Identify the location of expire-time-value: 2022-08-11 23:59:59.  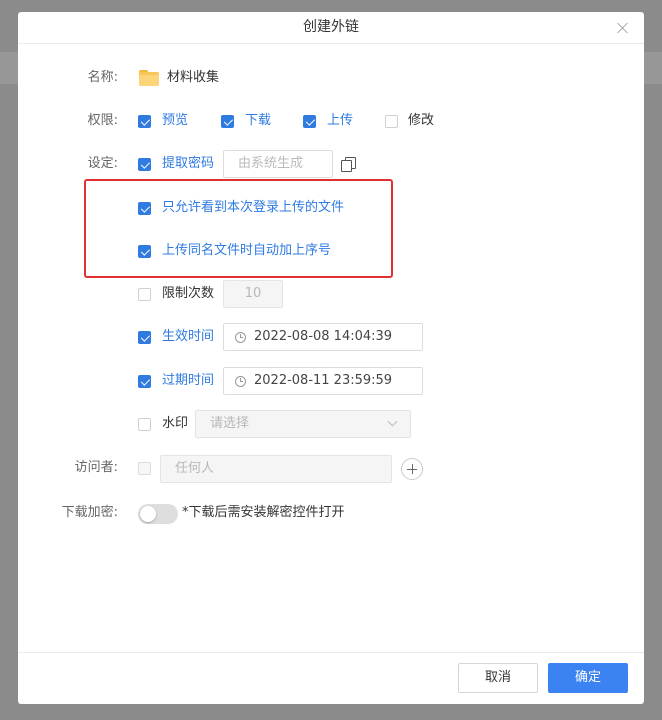
(323, 380).